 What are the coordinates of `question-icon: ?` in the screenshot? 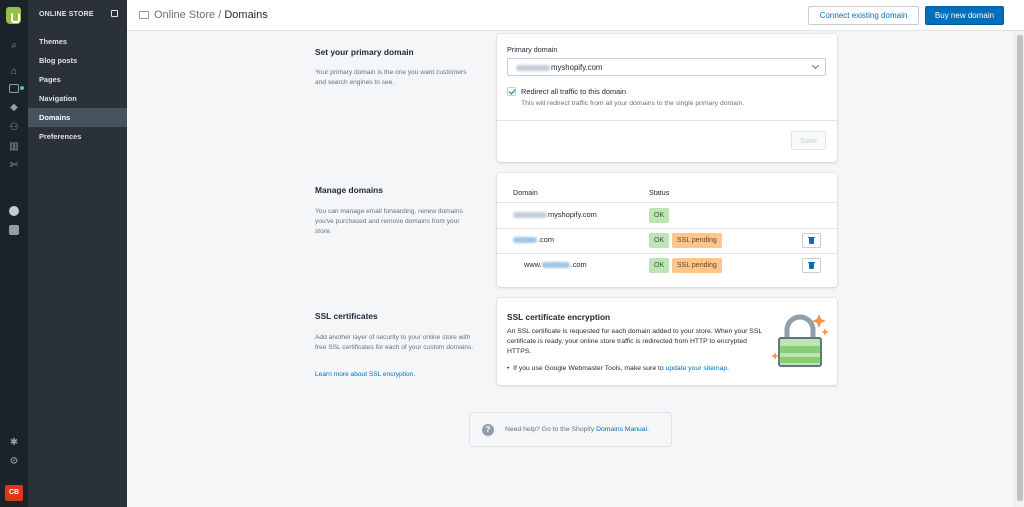 It's located at (488, 430).